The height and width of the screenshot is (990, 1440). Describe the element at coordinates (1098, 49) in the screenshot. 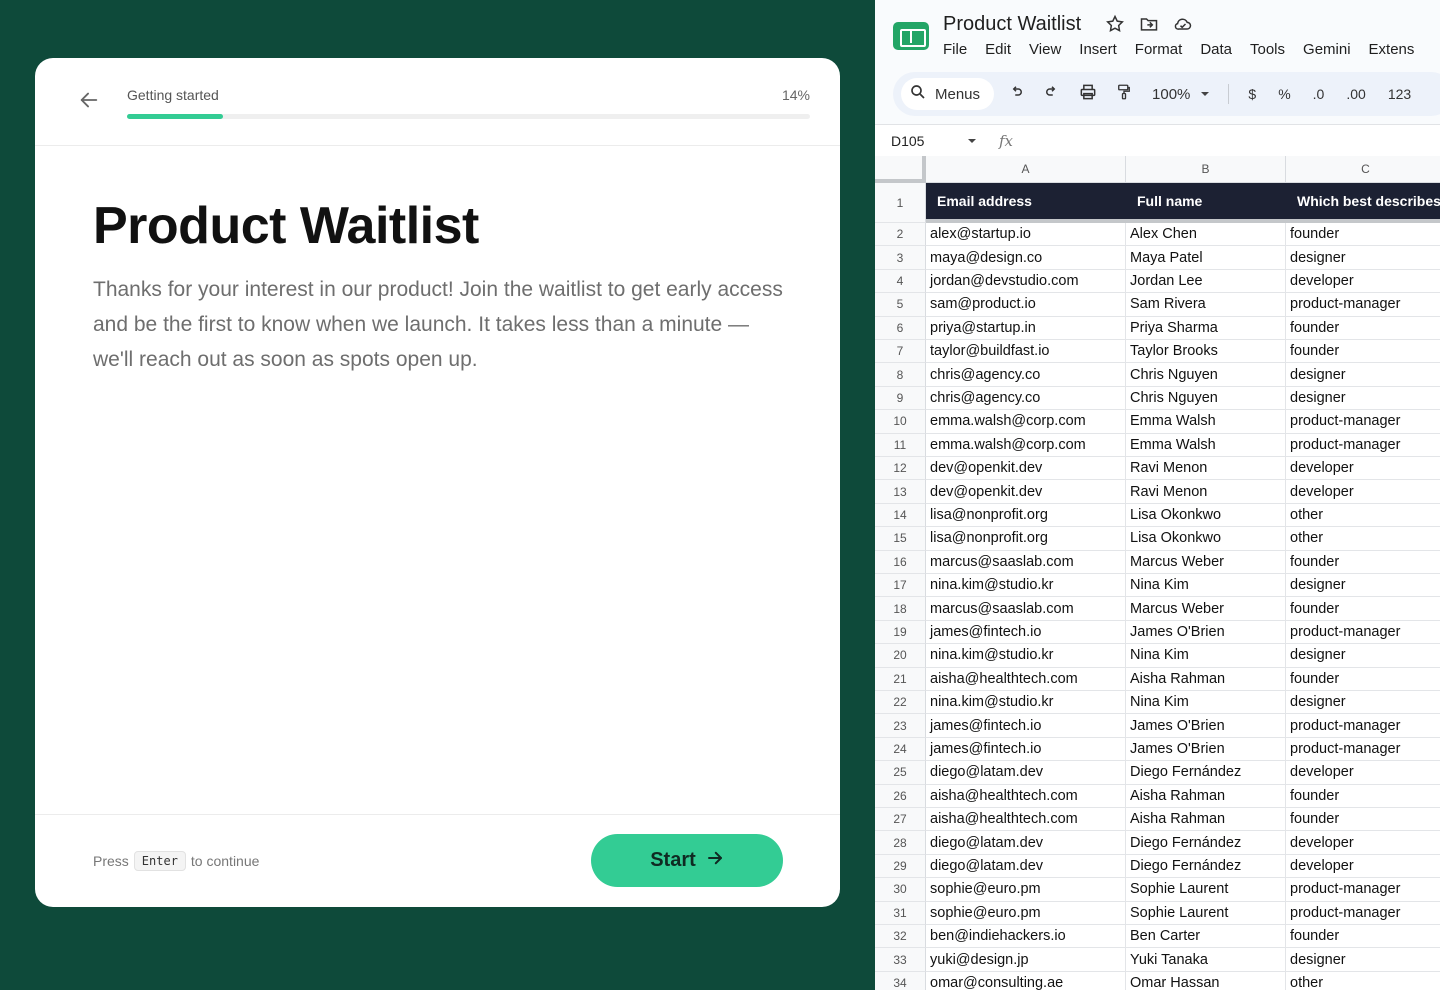

I see `menu-item-insert: Insert` at that location.